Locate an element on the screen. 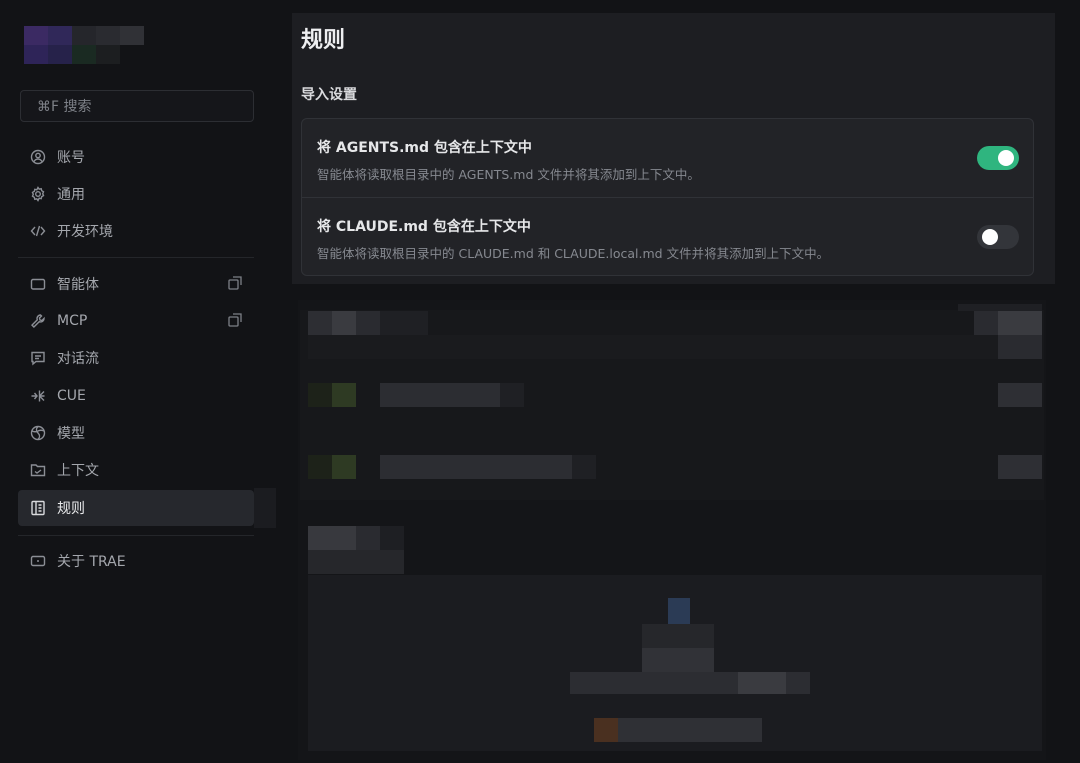  search-input: ⌘F 搜索 is located at coordinates (137, 106).